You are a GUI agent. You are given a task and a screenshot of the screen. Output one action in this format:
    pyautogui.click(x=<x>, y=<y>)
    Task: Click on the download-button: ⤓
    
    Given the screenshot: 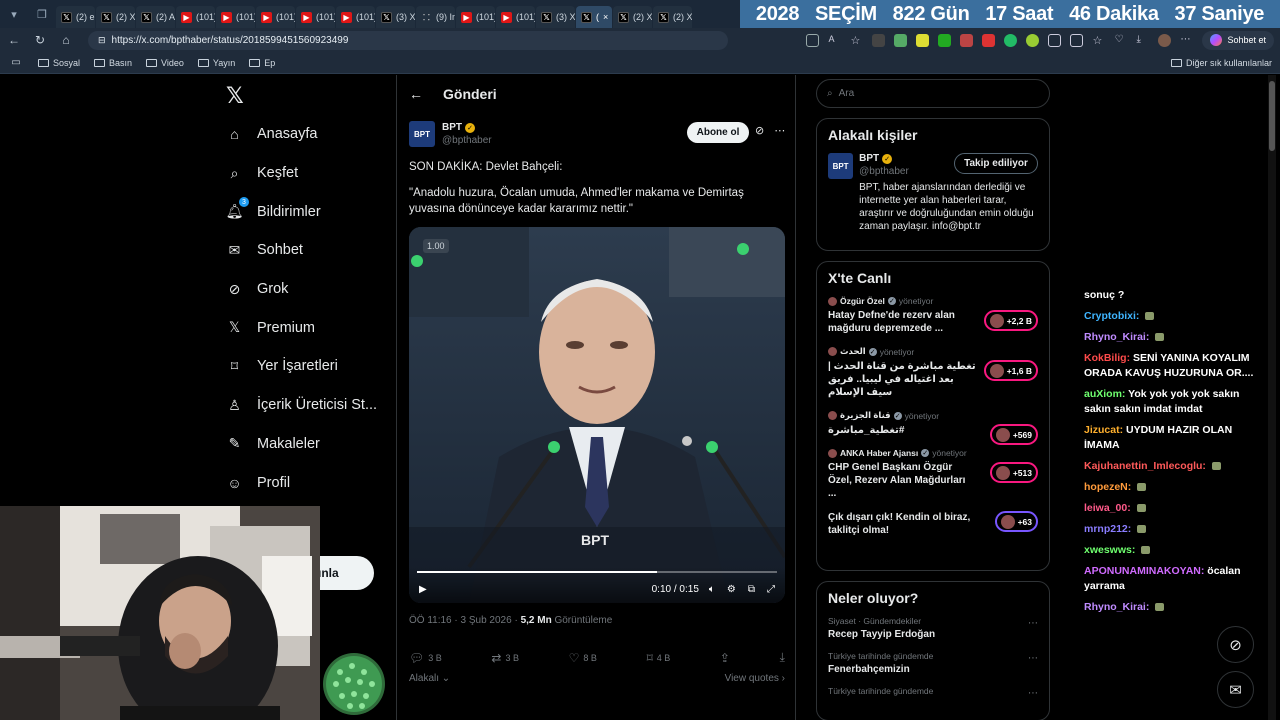 What is the action you would take?
    pyautogui.click(x=782, y=657)
    